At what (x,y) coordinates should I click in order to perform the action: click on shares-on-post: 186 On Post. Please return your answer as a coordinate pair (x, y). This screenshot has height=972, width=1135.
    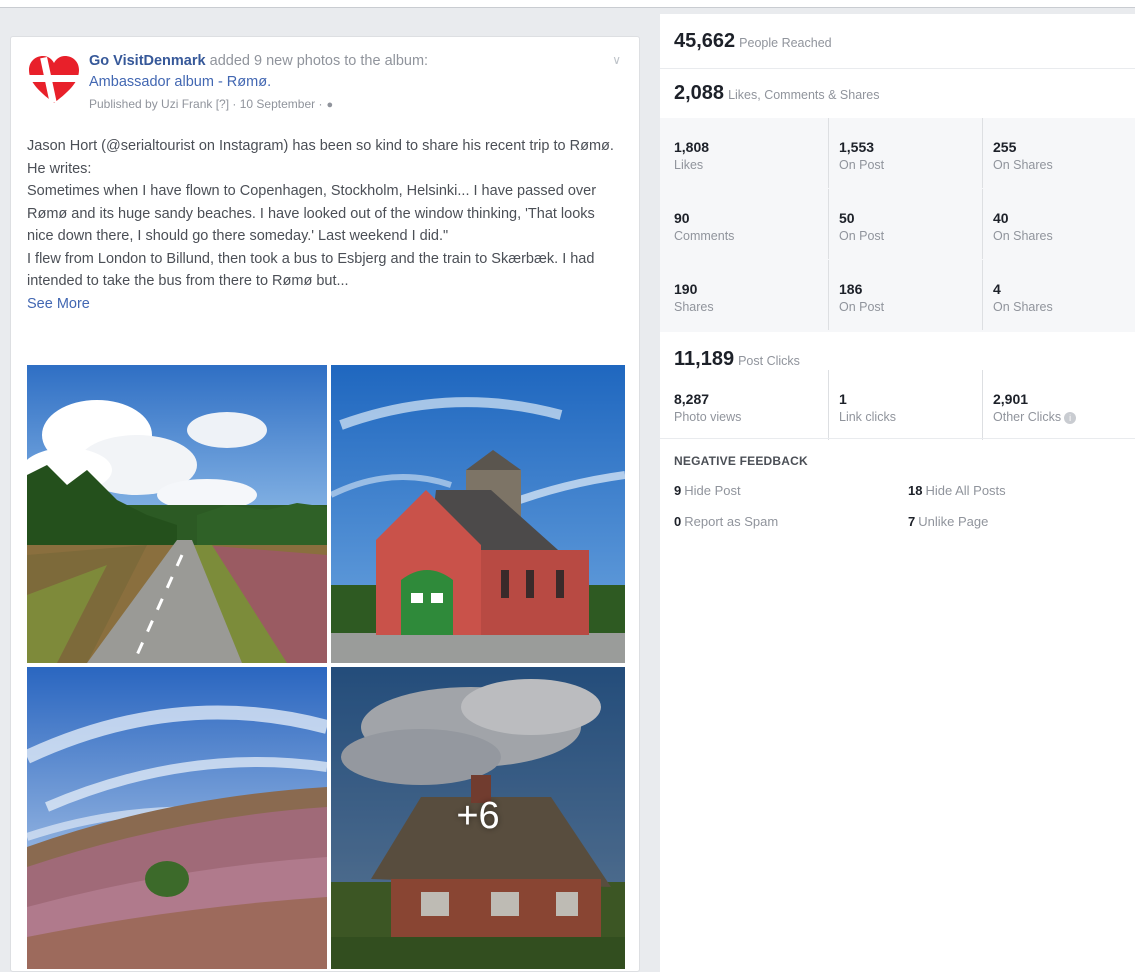
    Looking at the image, I should click on (903, 295).